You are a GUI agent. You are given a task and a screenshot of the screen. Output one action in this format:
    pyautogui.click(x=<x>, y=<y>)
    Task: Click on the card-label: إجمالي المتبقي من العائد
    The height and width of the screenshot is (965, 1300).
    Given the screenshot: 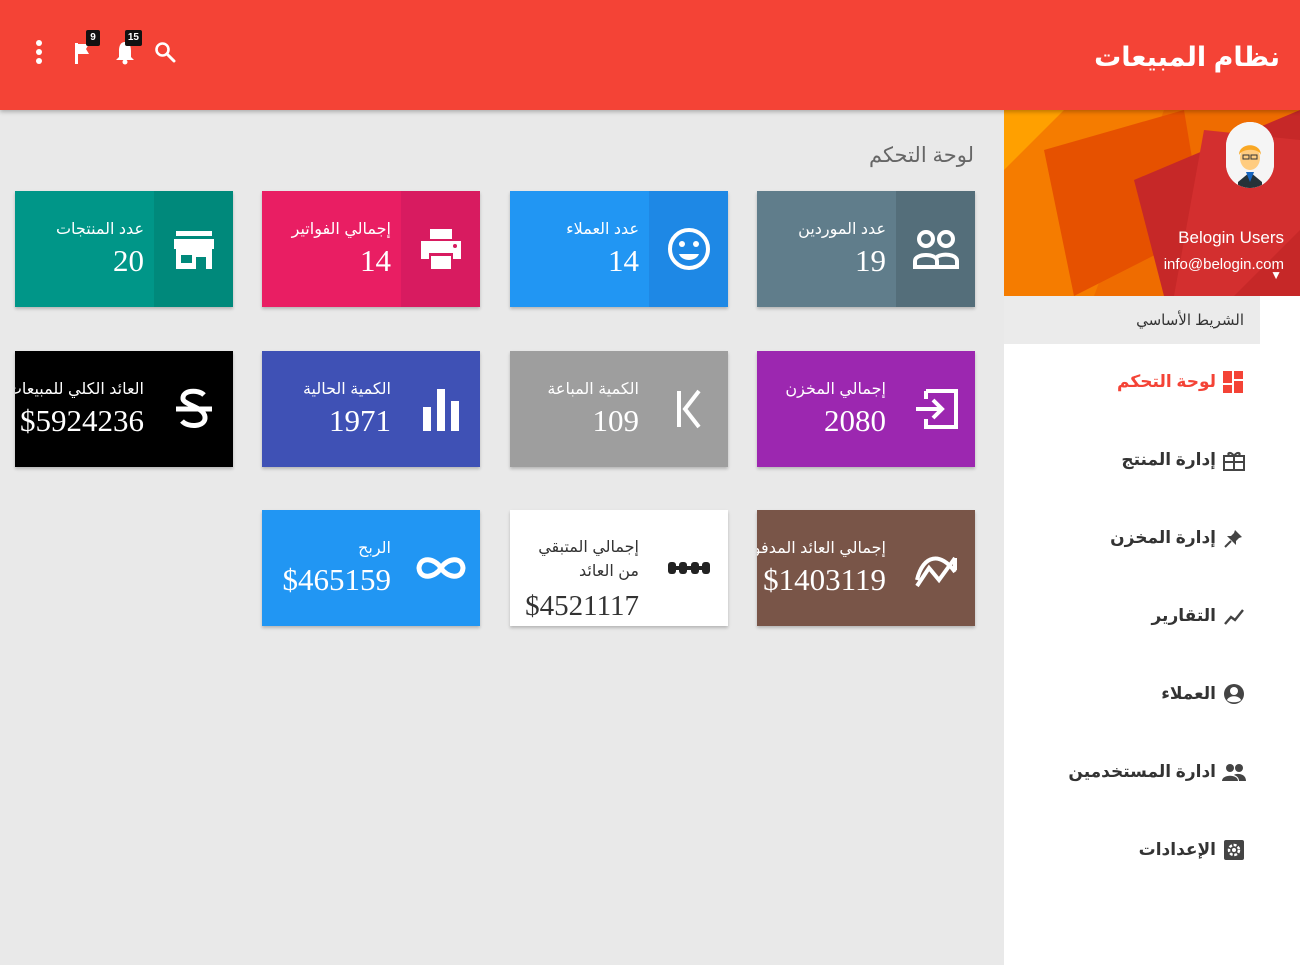 What is the action you would take?
    pyautogui.click(x=588, y=559)
    